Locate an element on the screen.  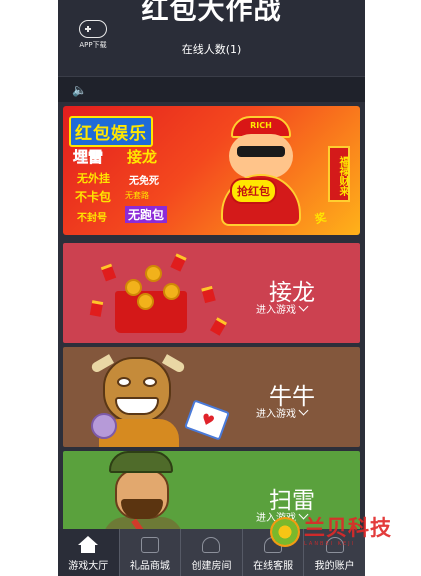
game-card-jielong: 接龙 进入游戏 is located at coordinates (211, 293).